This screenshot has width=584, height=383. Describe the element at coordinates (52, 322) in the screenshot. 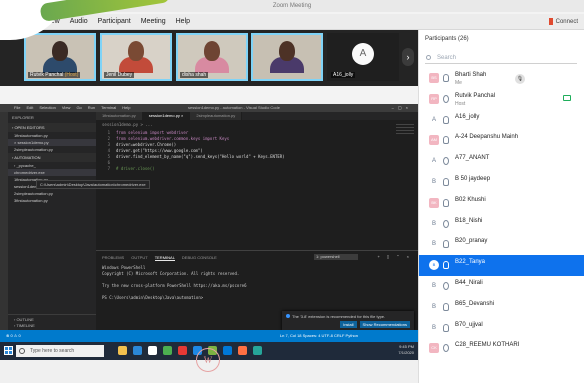

I see `outline-section: › OUTLINE › TIMELINE` at that location.